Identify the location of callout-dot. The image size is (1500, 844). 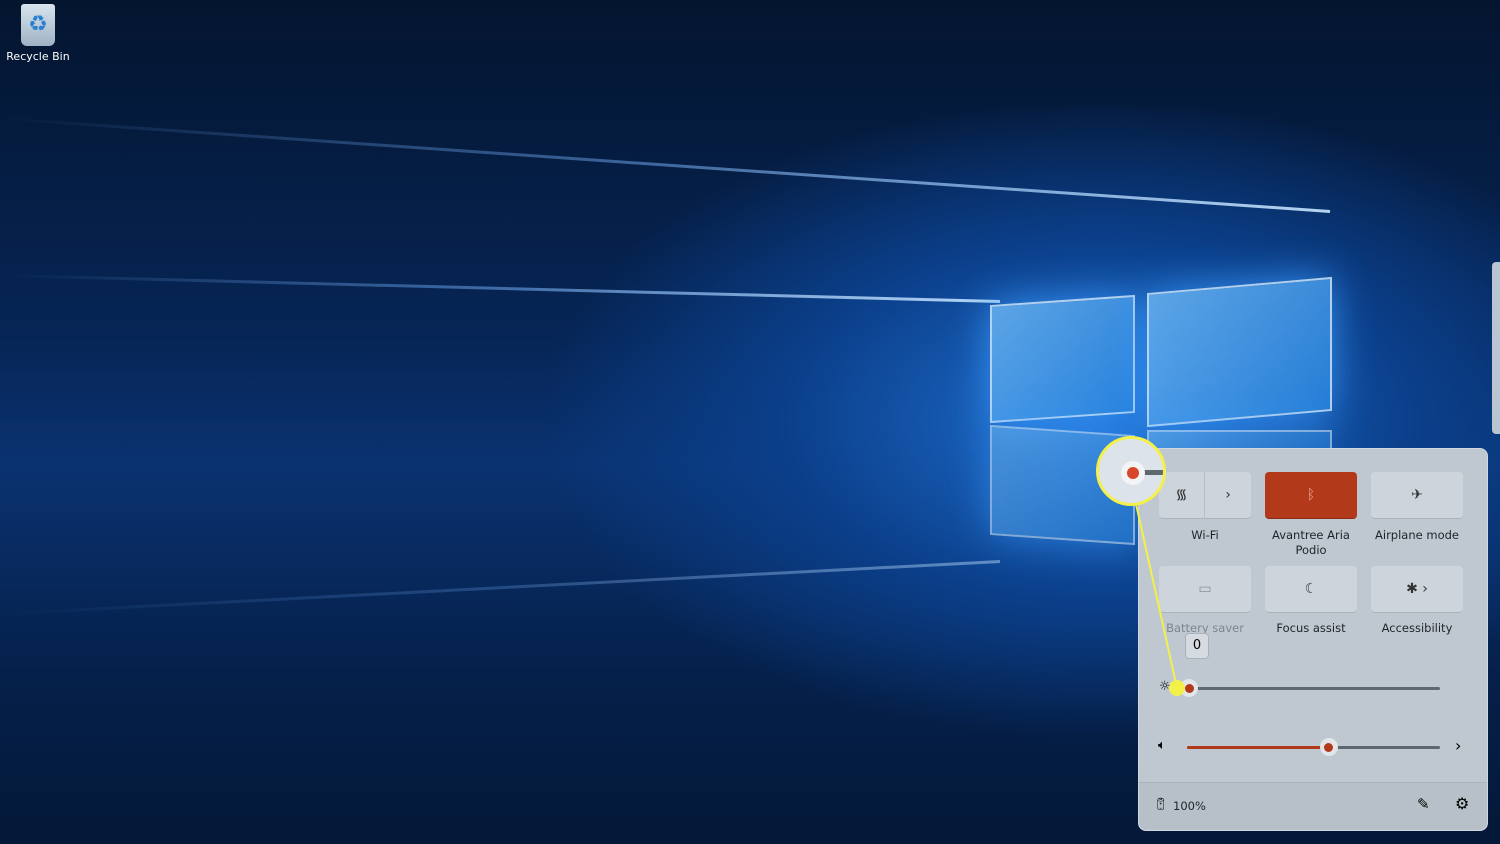
(1177, 688).